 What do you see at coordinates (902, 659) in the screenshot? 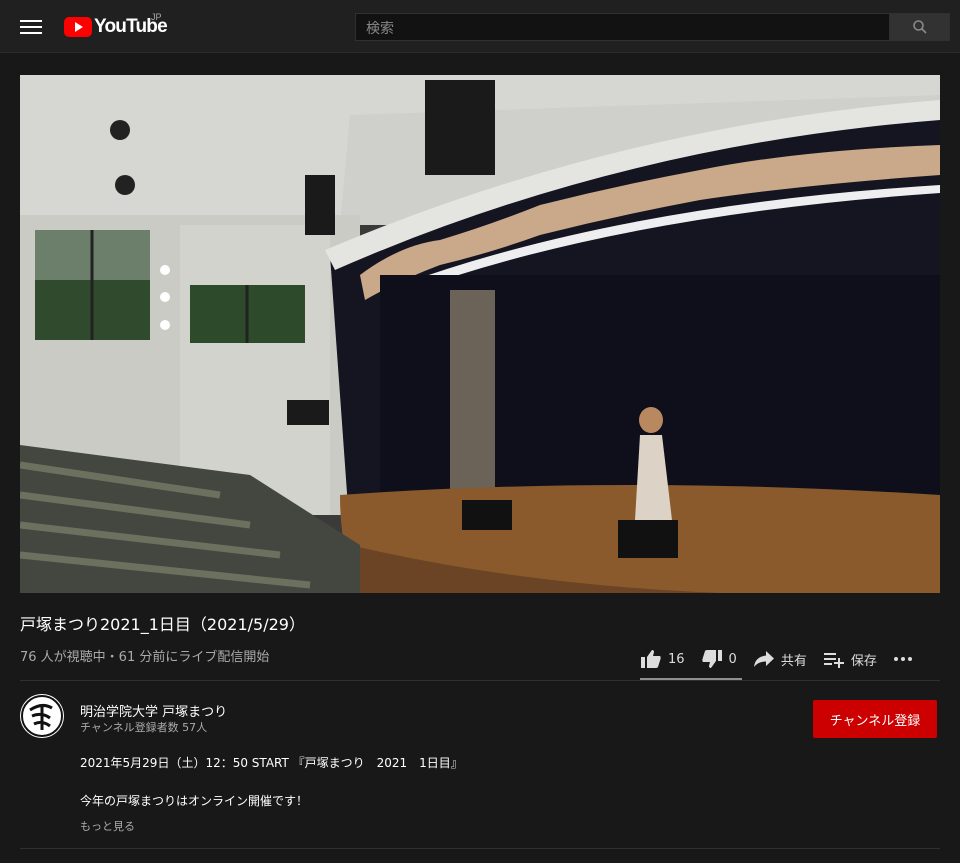
I see `more-horizontal-icon` at bounding box center [902, 659].